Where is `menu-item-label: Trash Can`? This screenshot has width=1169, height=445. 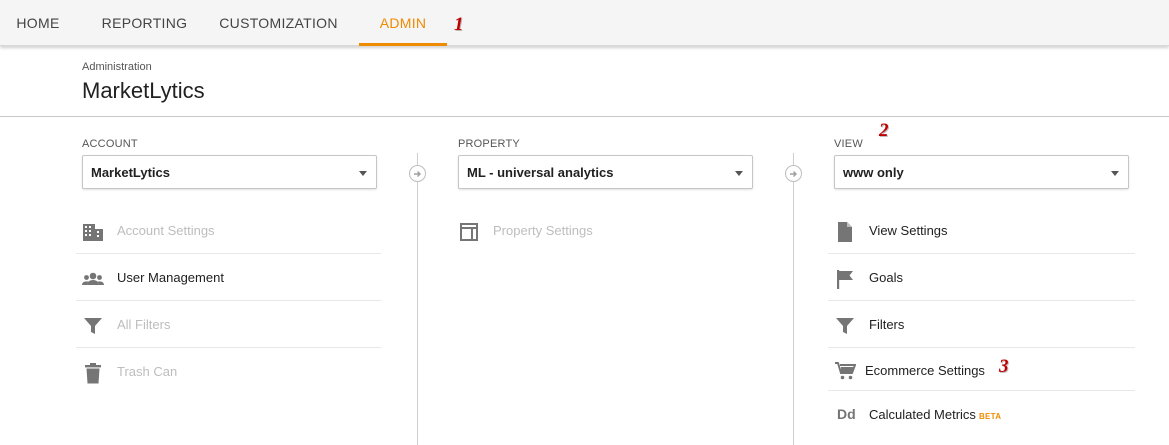 menu-item-label: Trash Can is located at coordinates (147, 371).